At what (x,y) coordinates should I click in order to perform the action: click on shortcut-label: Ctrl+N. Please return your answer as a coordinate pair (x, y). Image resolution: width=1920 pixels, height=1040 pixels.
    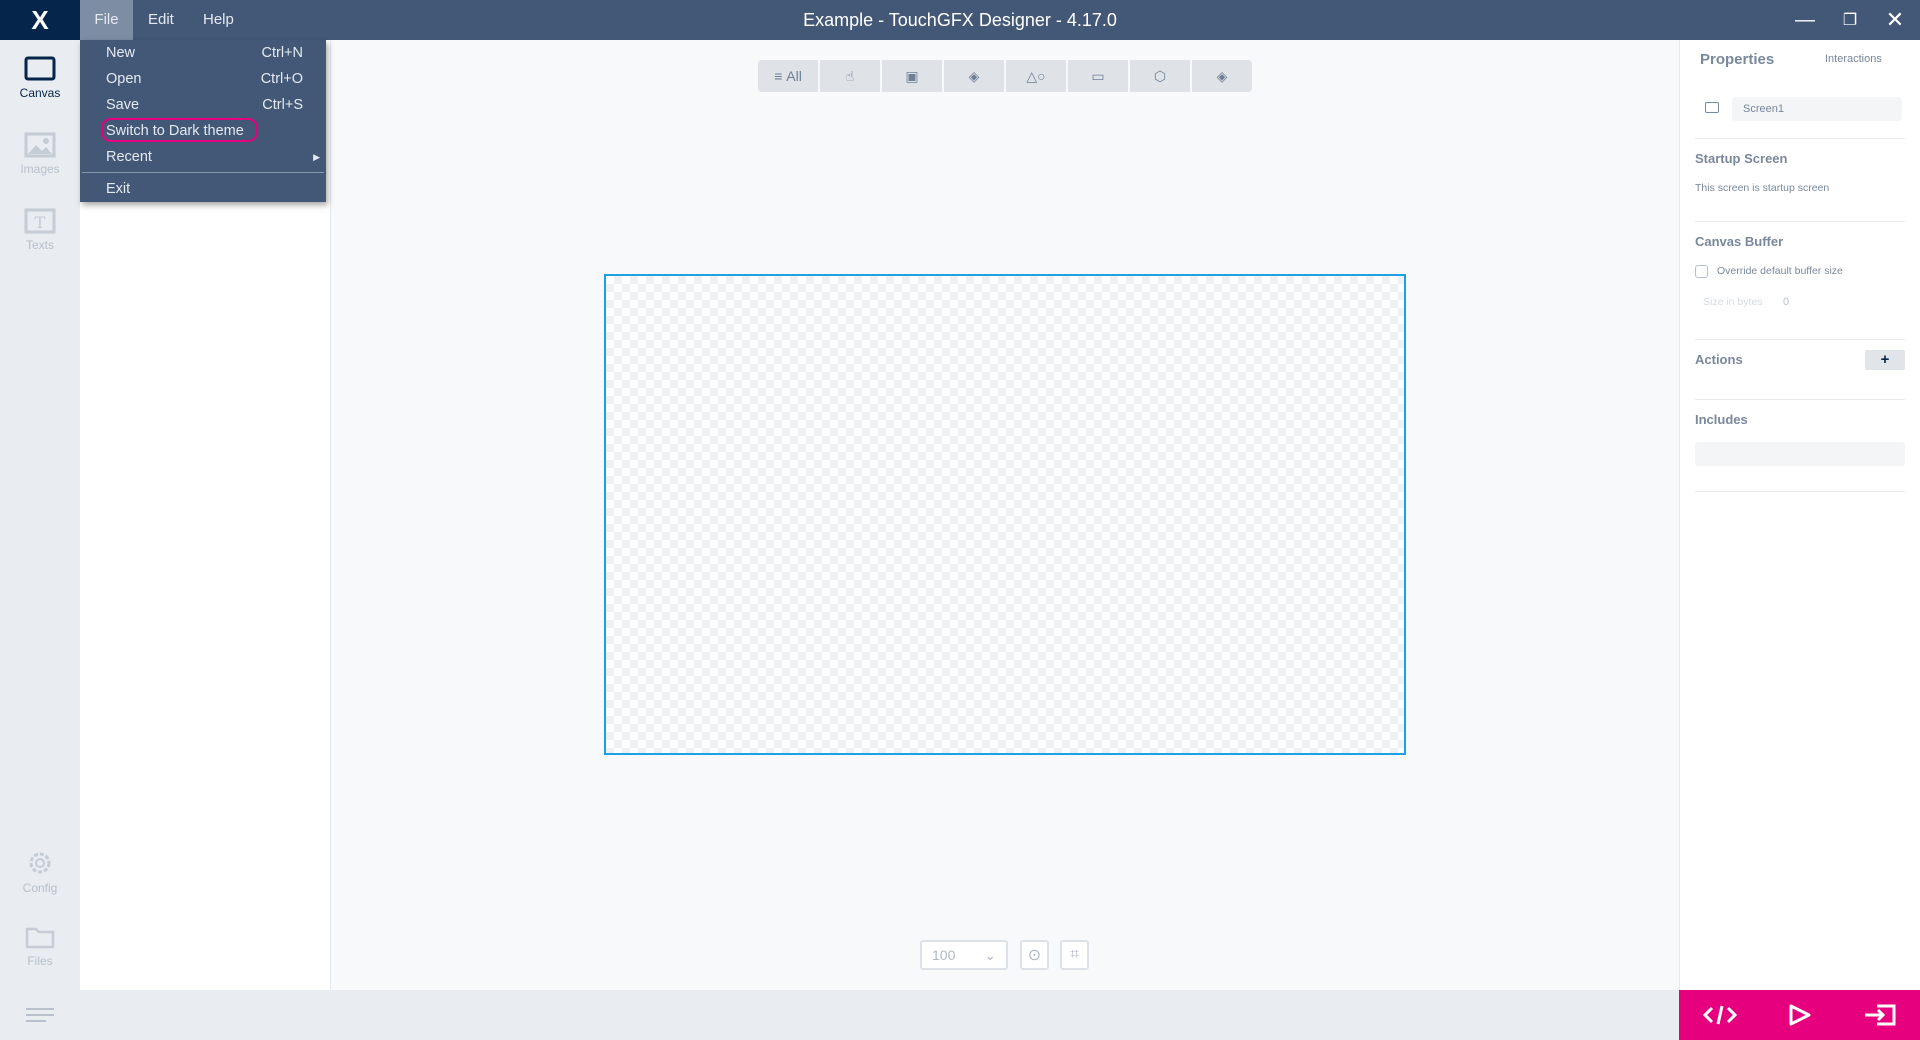
    Looking at the image, I should click on (282, 53).